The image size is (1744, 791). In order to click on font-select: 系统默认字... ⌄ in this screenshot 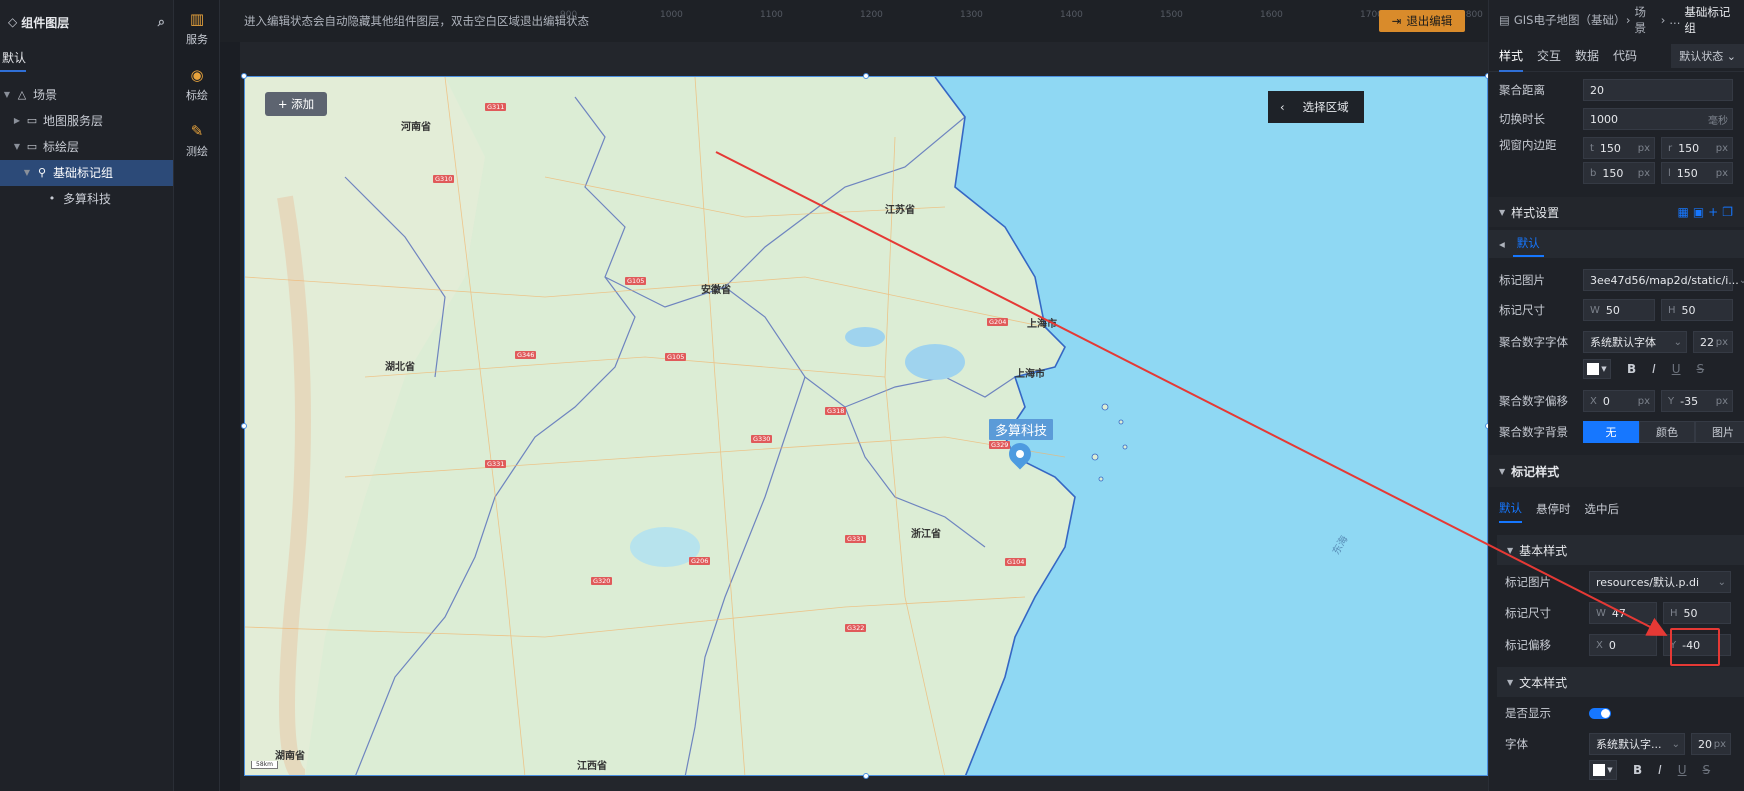, I will do `click(1637, 744)`.